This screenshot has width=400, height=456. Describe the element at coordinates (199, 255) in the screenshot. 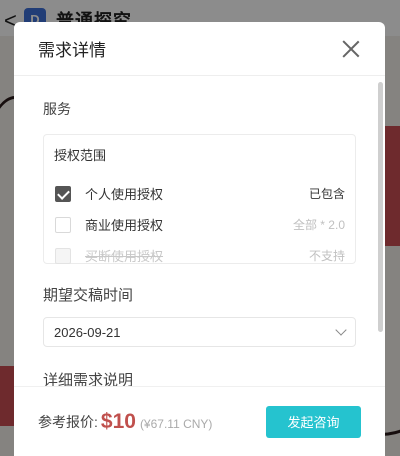

I see `option-buyout-license: 买断使用授权 不支持` at that location.